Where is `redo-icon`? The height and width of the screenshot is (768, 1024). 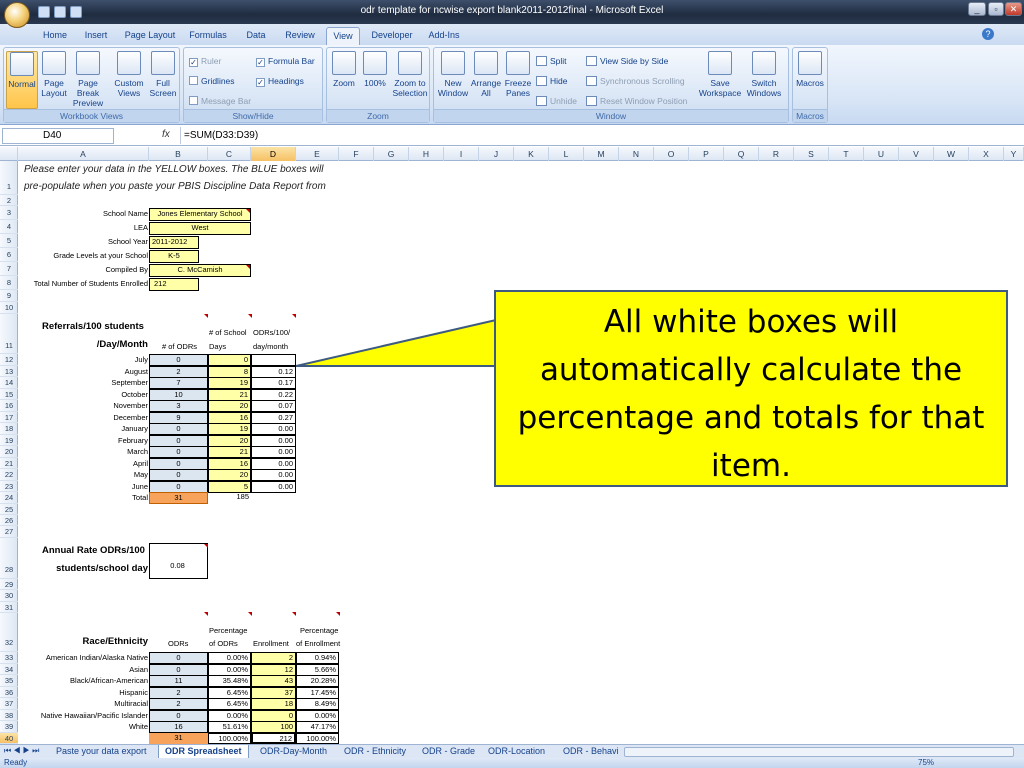
redo-icon is located at coordinates (76, 12).